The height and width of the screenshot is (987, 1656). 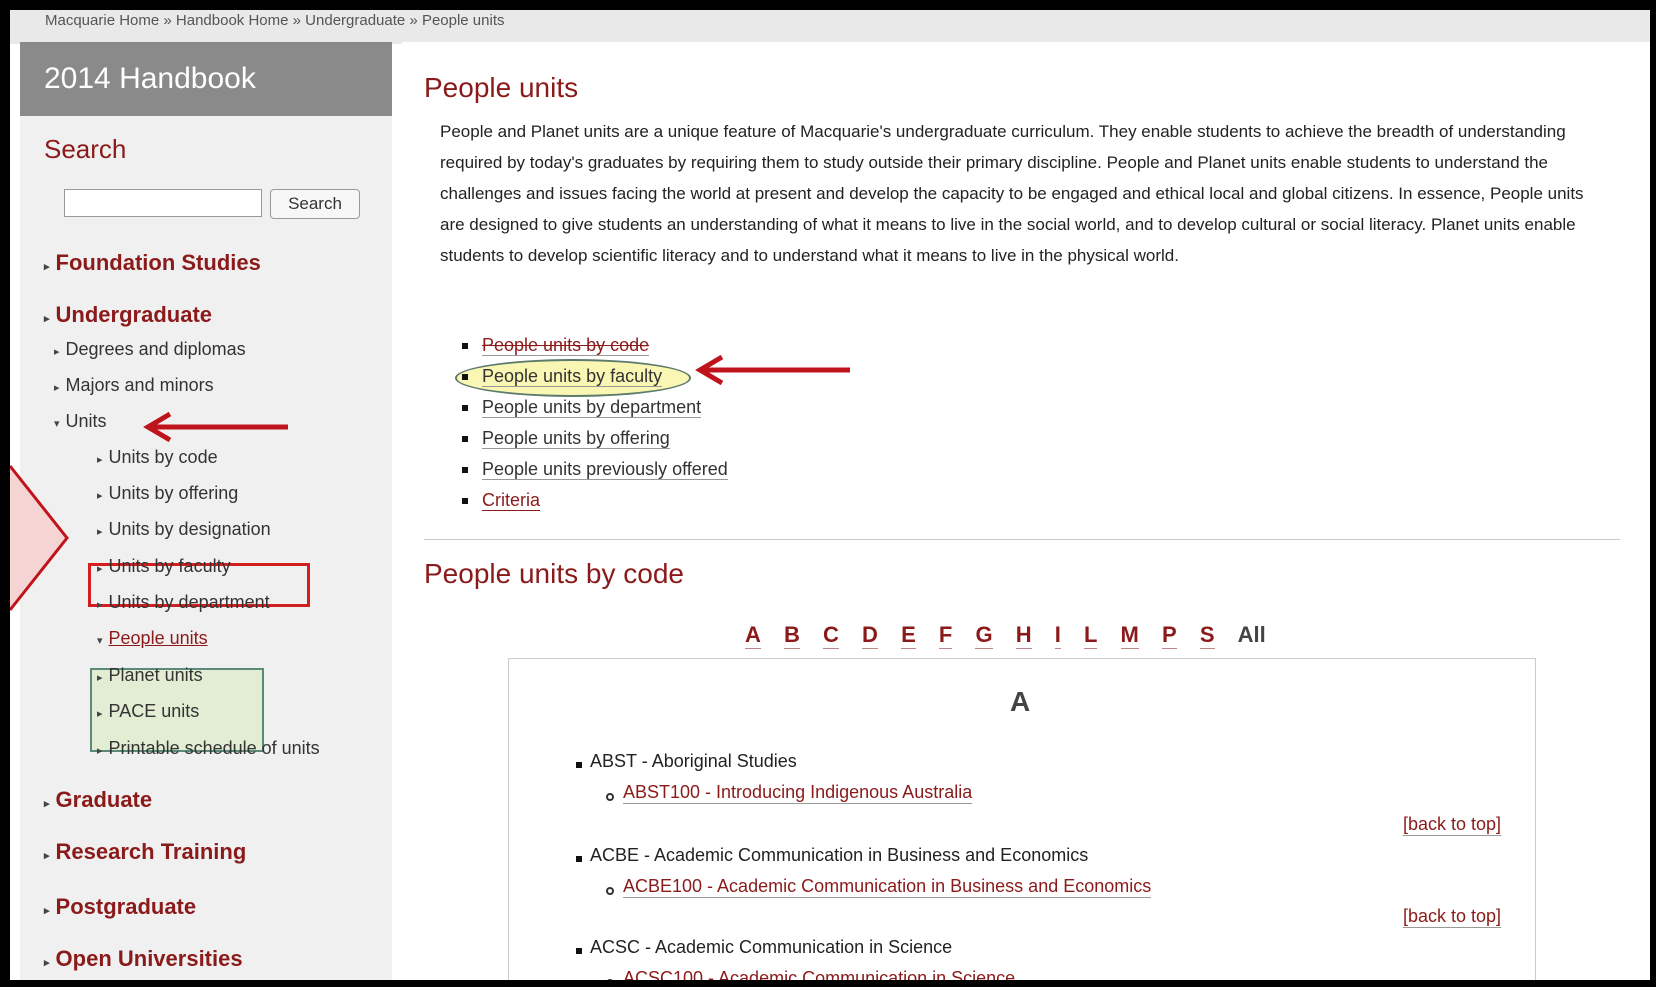 I want to click on letter-link-f: F, so click(x=945, y=635).